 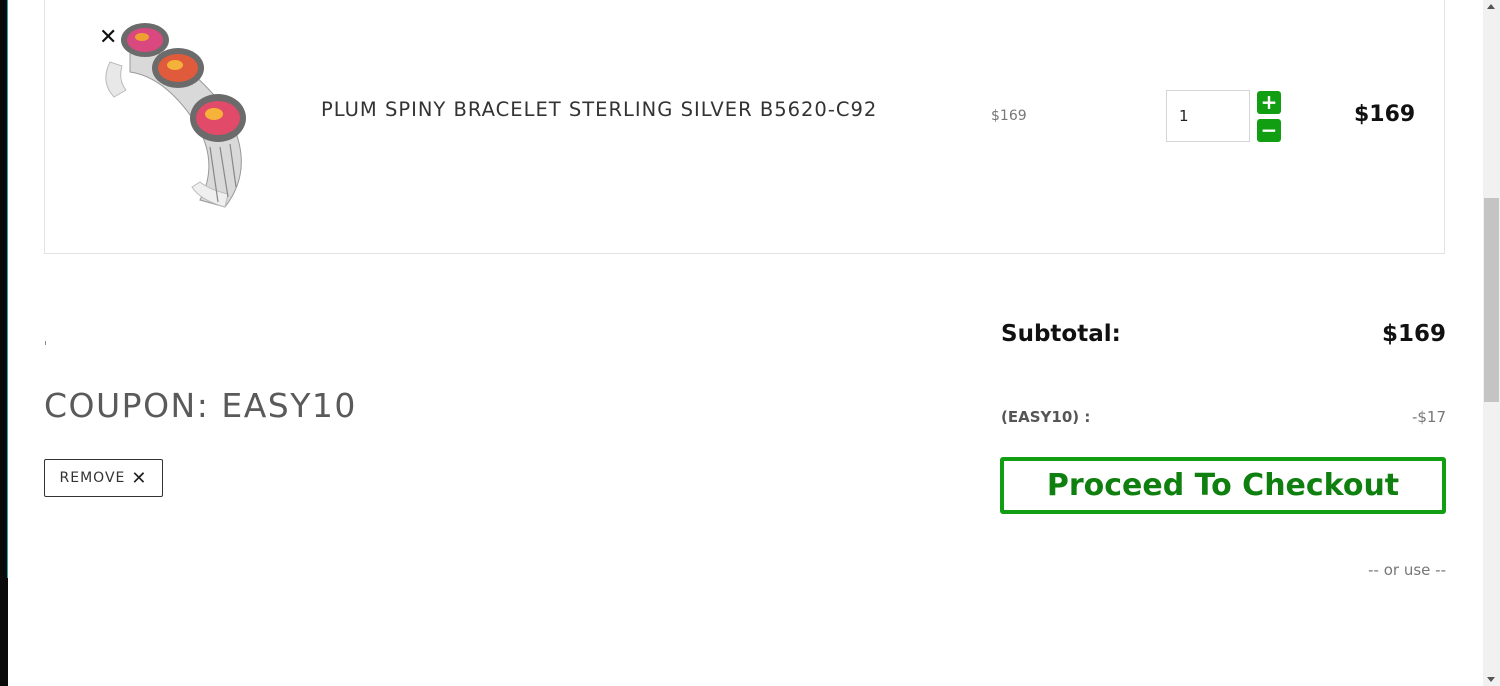 I want to click on line-total: $169, so click(x=1385, y=114).